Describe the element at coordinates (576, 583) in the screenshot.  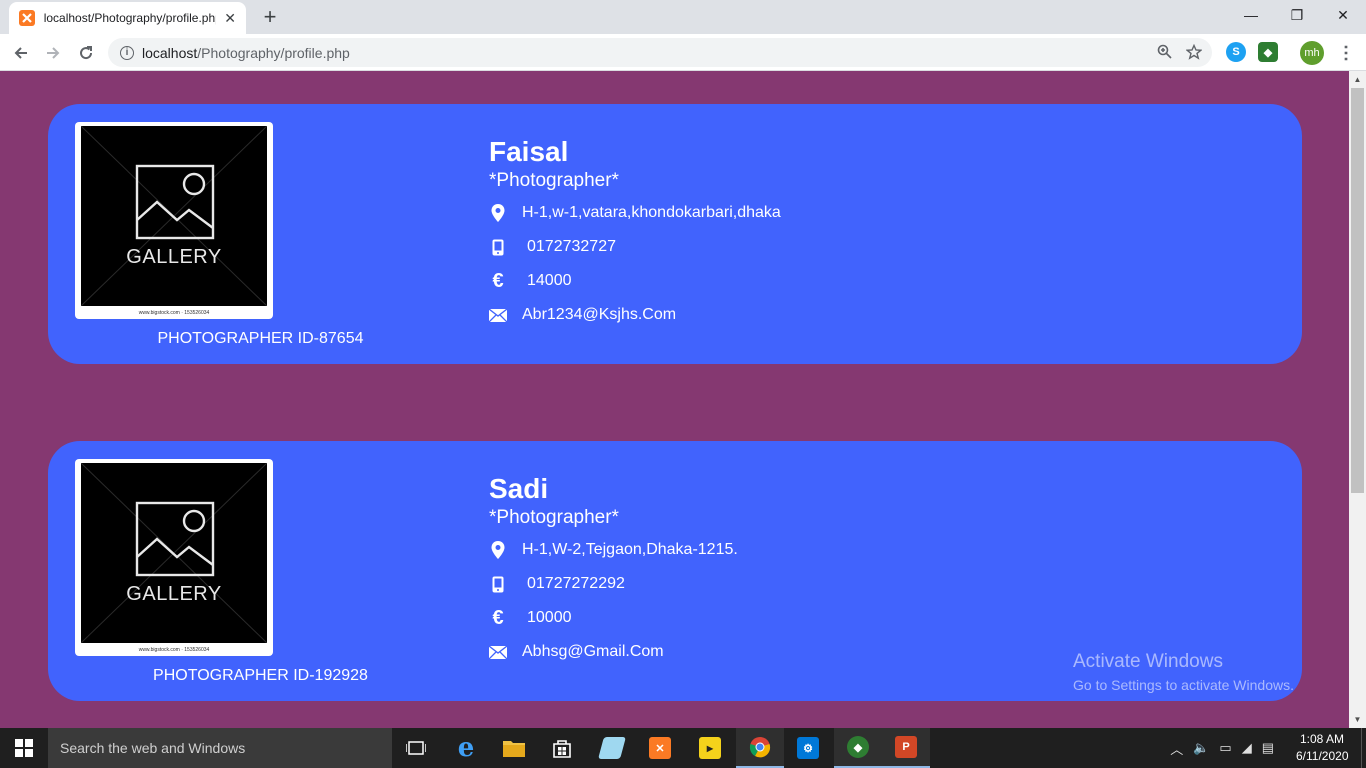
I see `phone-text: 01727272292` at that location.